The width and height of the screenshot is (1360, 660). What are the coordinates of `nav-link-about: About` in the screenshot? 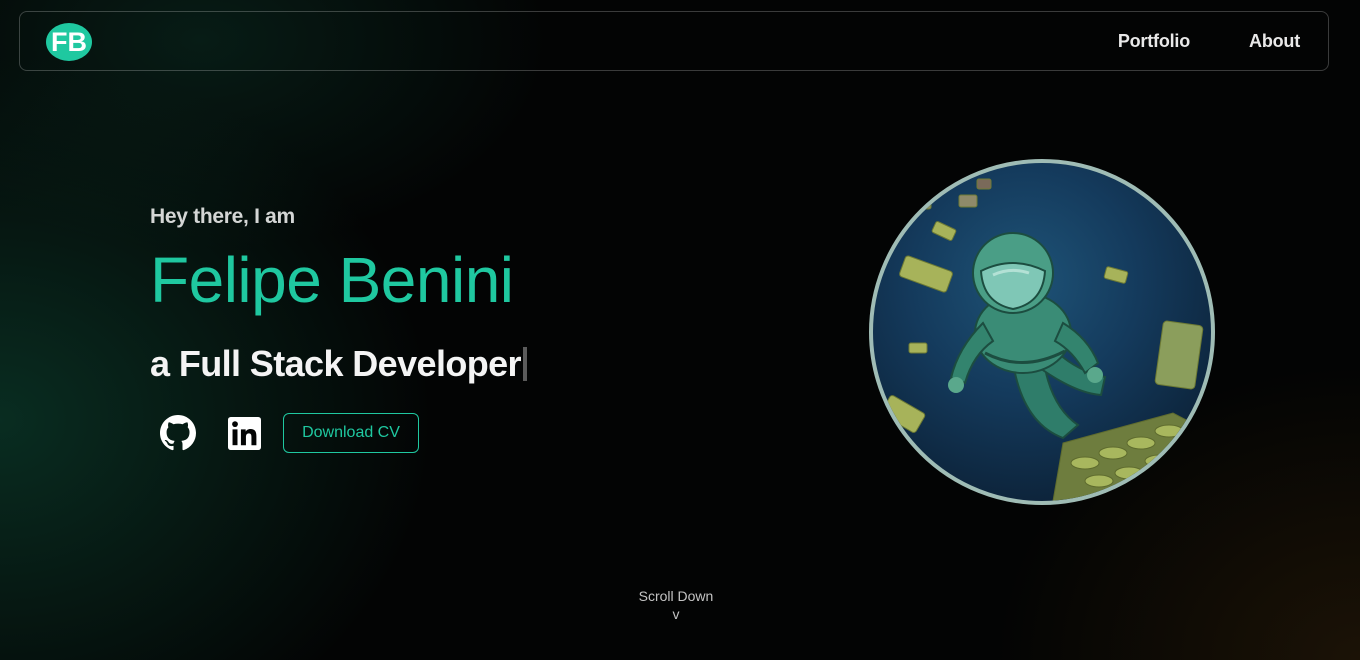 It's located at (1274, 41).